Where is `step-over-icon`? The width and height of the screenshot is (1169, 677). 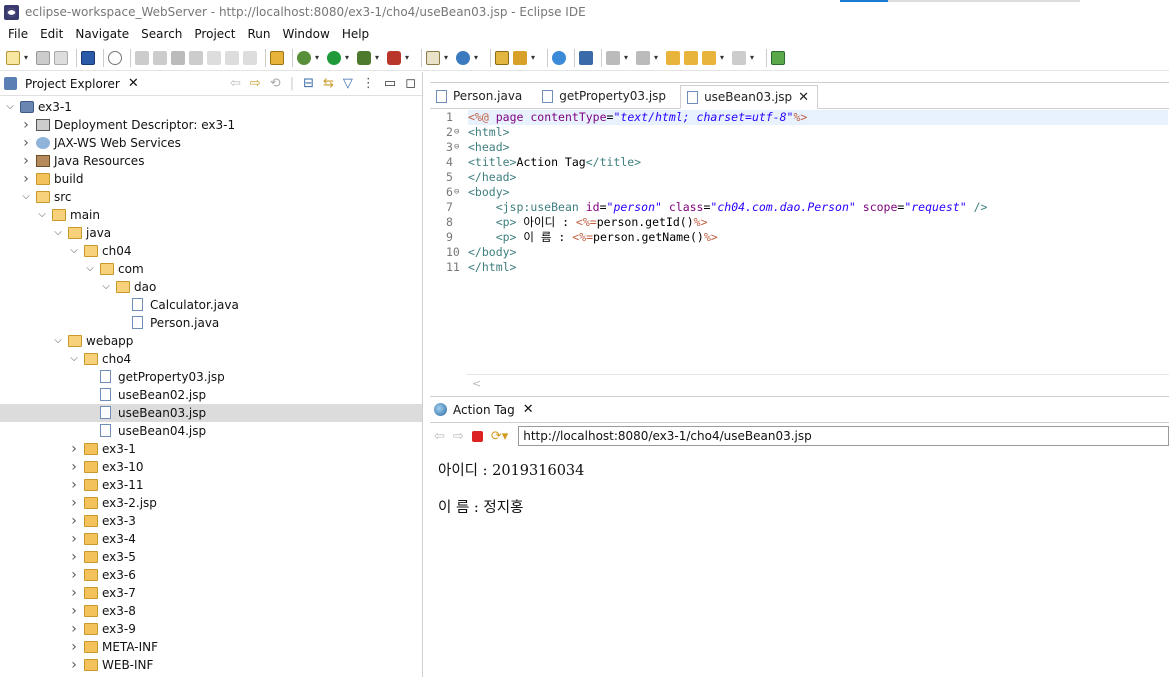 step-over-icon is located at coordinates (232, 57).